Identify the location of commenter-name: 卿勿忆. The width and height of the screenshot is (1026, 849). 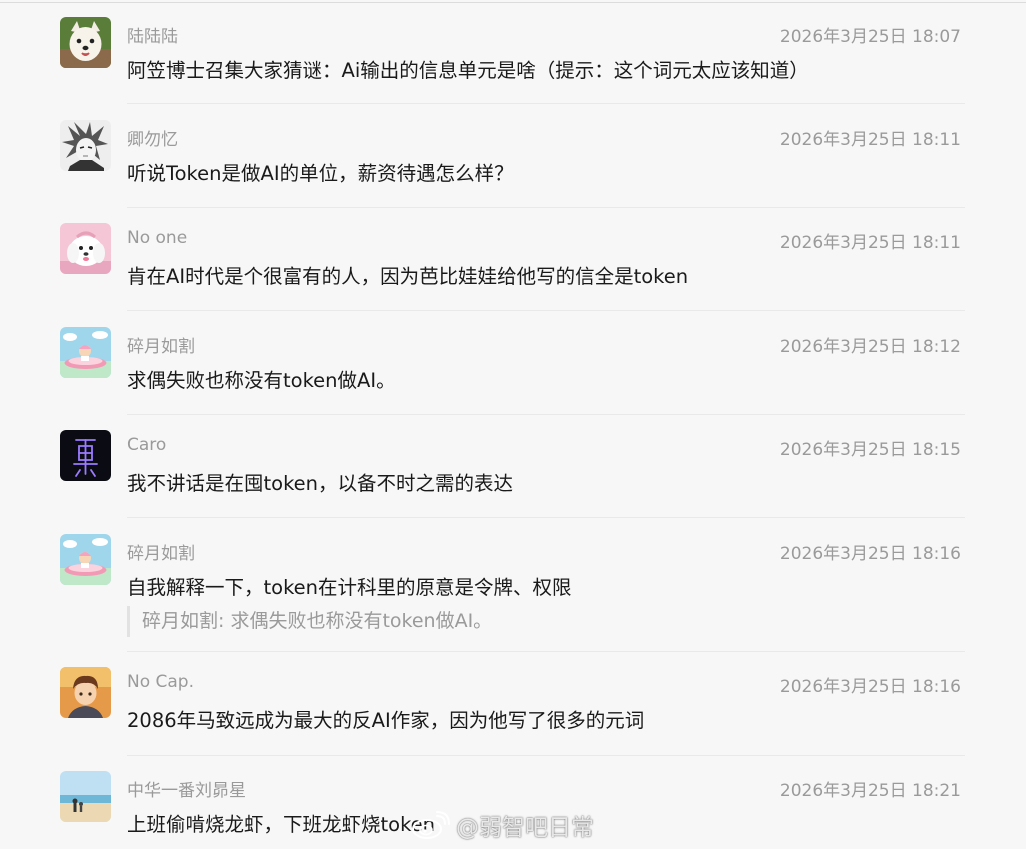
(152, 137).